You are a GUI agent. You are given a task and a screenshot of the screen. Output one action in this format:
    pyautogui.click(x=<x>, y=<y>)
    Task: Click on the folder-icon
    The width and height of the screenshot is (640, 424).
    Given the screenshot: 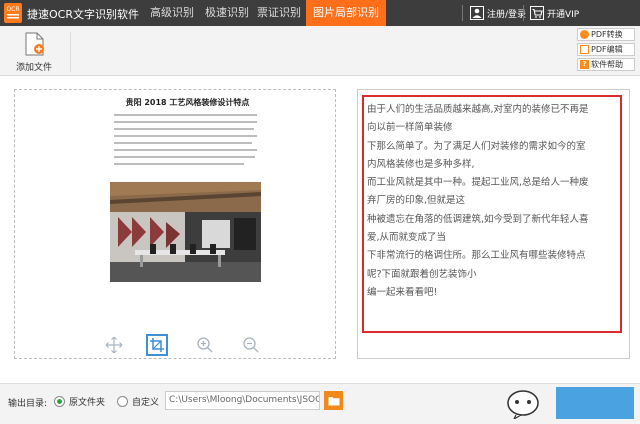 What is the action you would take?
    pyautogui.click(x=333, y=400)
    